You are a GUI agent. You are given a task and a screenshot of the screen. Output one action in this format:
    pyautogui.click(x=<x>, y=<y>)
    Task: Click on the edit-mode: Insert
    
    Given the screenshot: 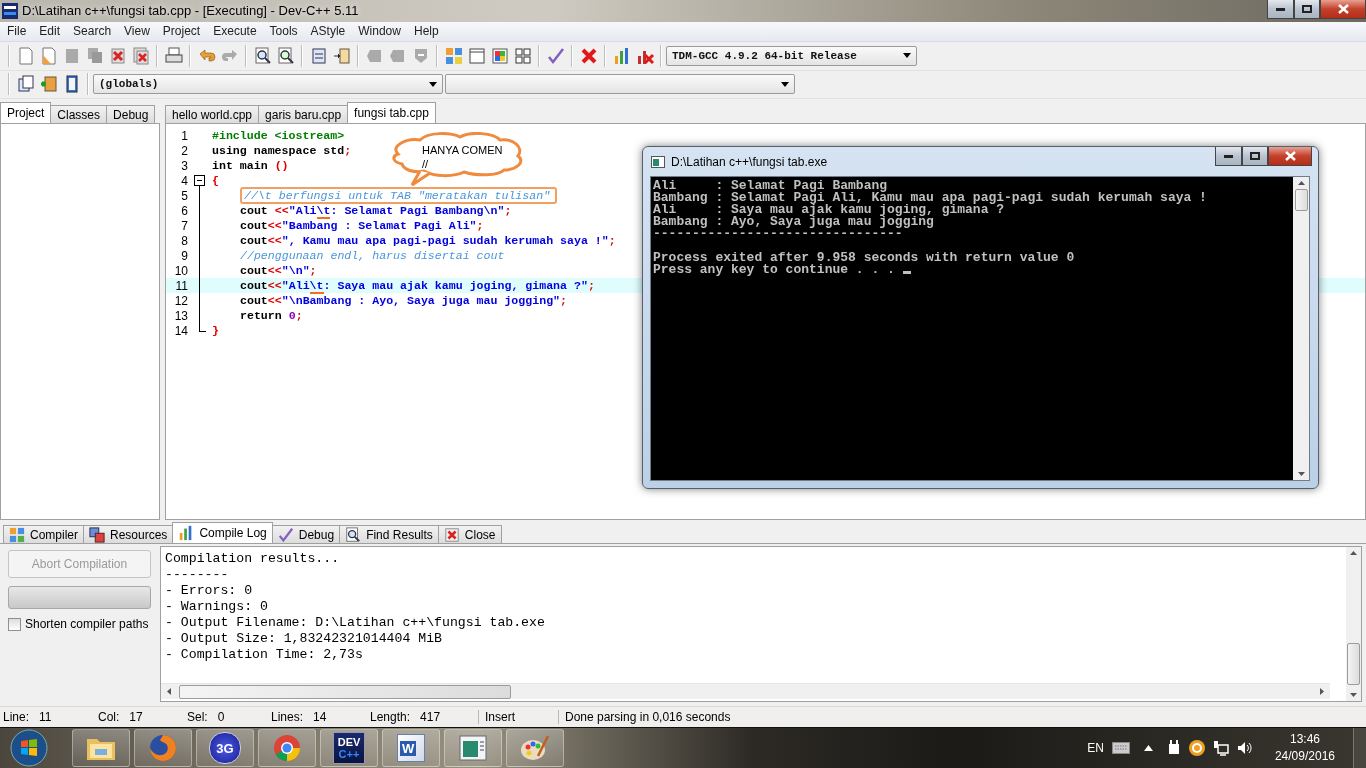 What is the action you would take?
    pyautogui.click(x=518, y=717)
    